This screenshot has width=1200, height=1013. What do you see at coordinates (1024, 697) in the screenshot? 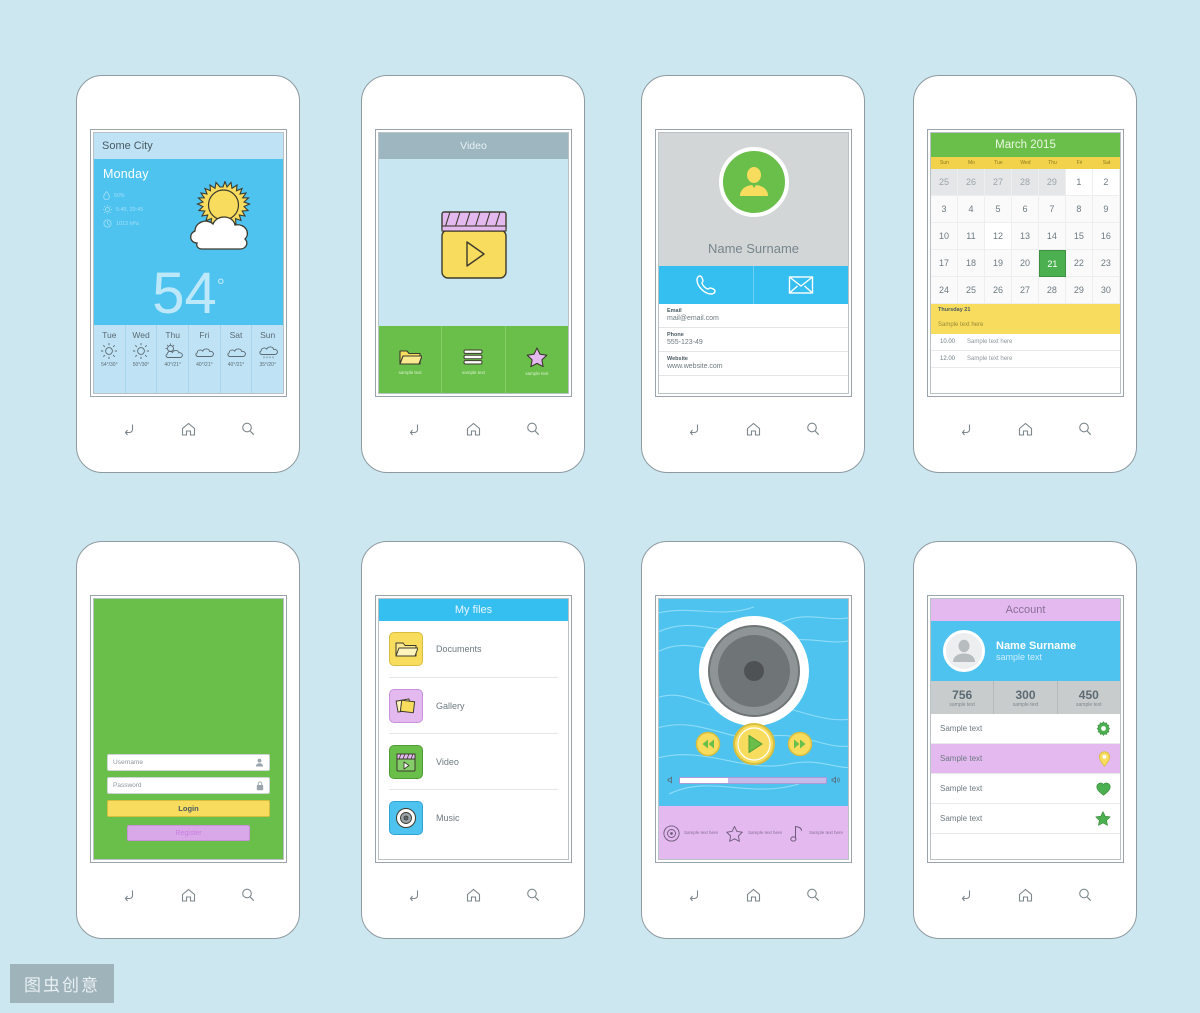
I see `stat-item: 300 sample text` at bounding box center [1024, 697].